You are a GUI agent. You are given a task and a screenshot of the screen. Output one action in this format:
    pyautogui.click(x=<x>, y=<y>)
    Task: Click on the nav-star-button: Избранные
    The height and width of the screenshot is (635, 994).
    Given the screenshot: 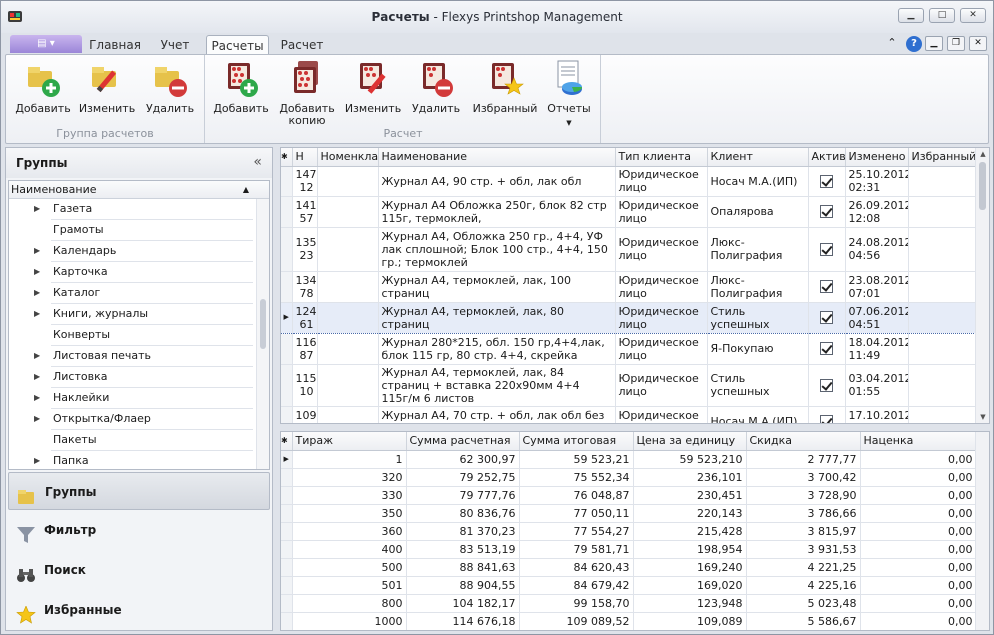 What is the action you would take?
    pyautogui.click(x=139, y=610)
    